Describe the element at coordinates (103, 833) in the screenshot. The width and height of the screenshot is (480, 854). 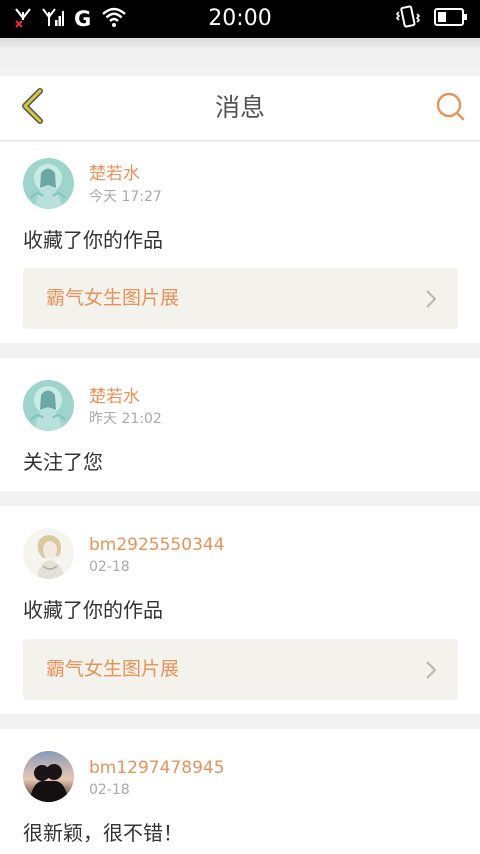
I see `message-text: 很新颖，很不错！` at that location.